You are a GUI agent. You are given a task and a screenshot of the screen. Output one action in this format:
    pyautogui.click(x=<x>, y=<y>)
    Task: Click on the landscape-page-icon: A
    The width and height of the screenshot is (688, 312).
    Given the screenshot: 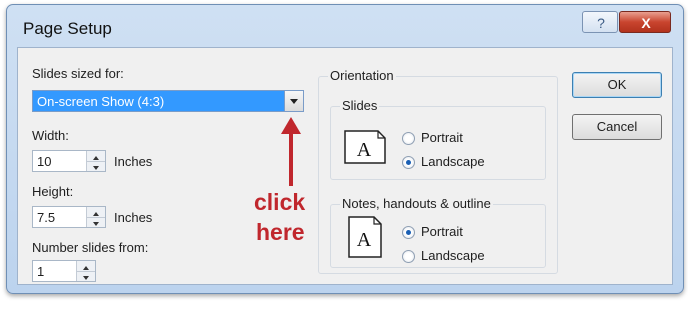 What is the action you would take?
    pyautogui.click(x=365, y=147)
    